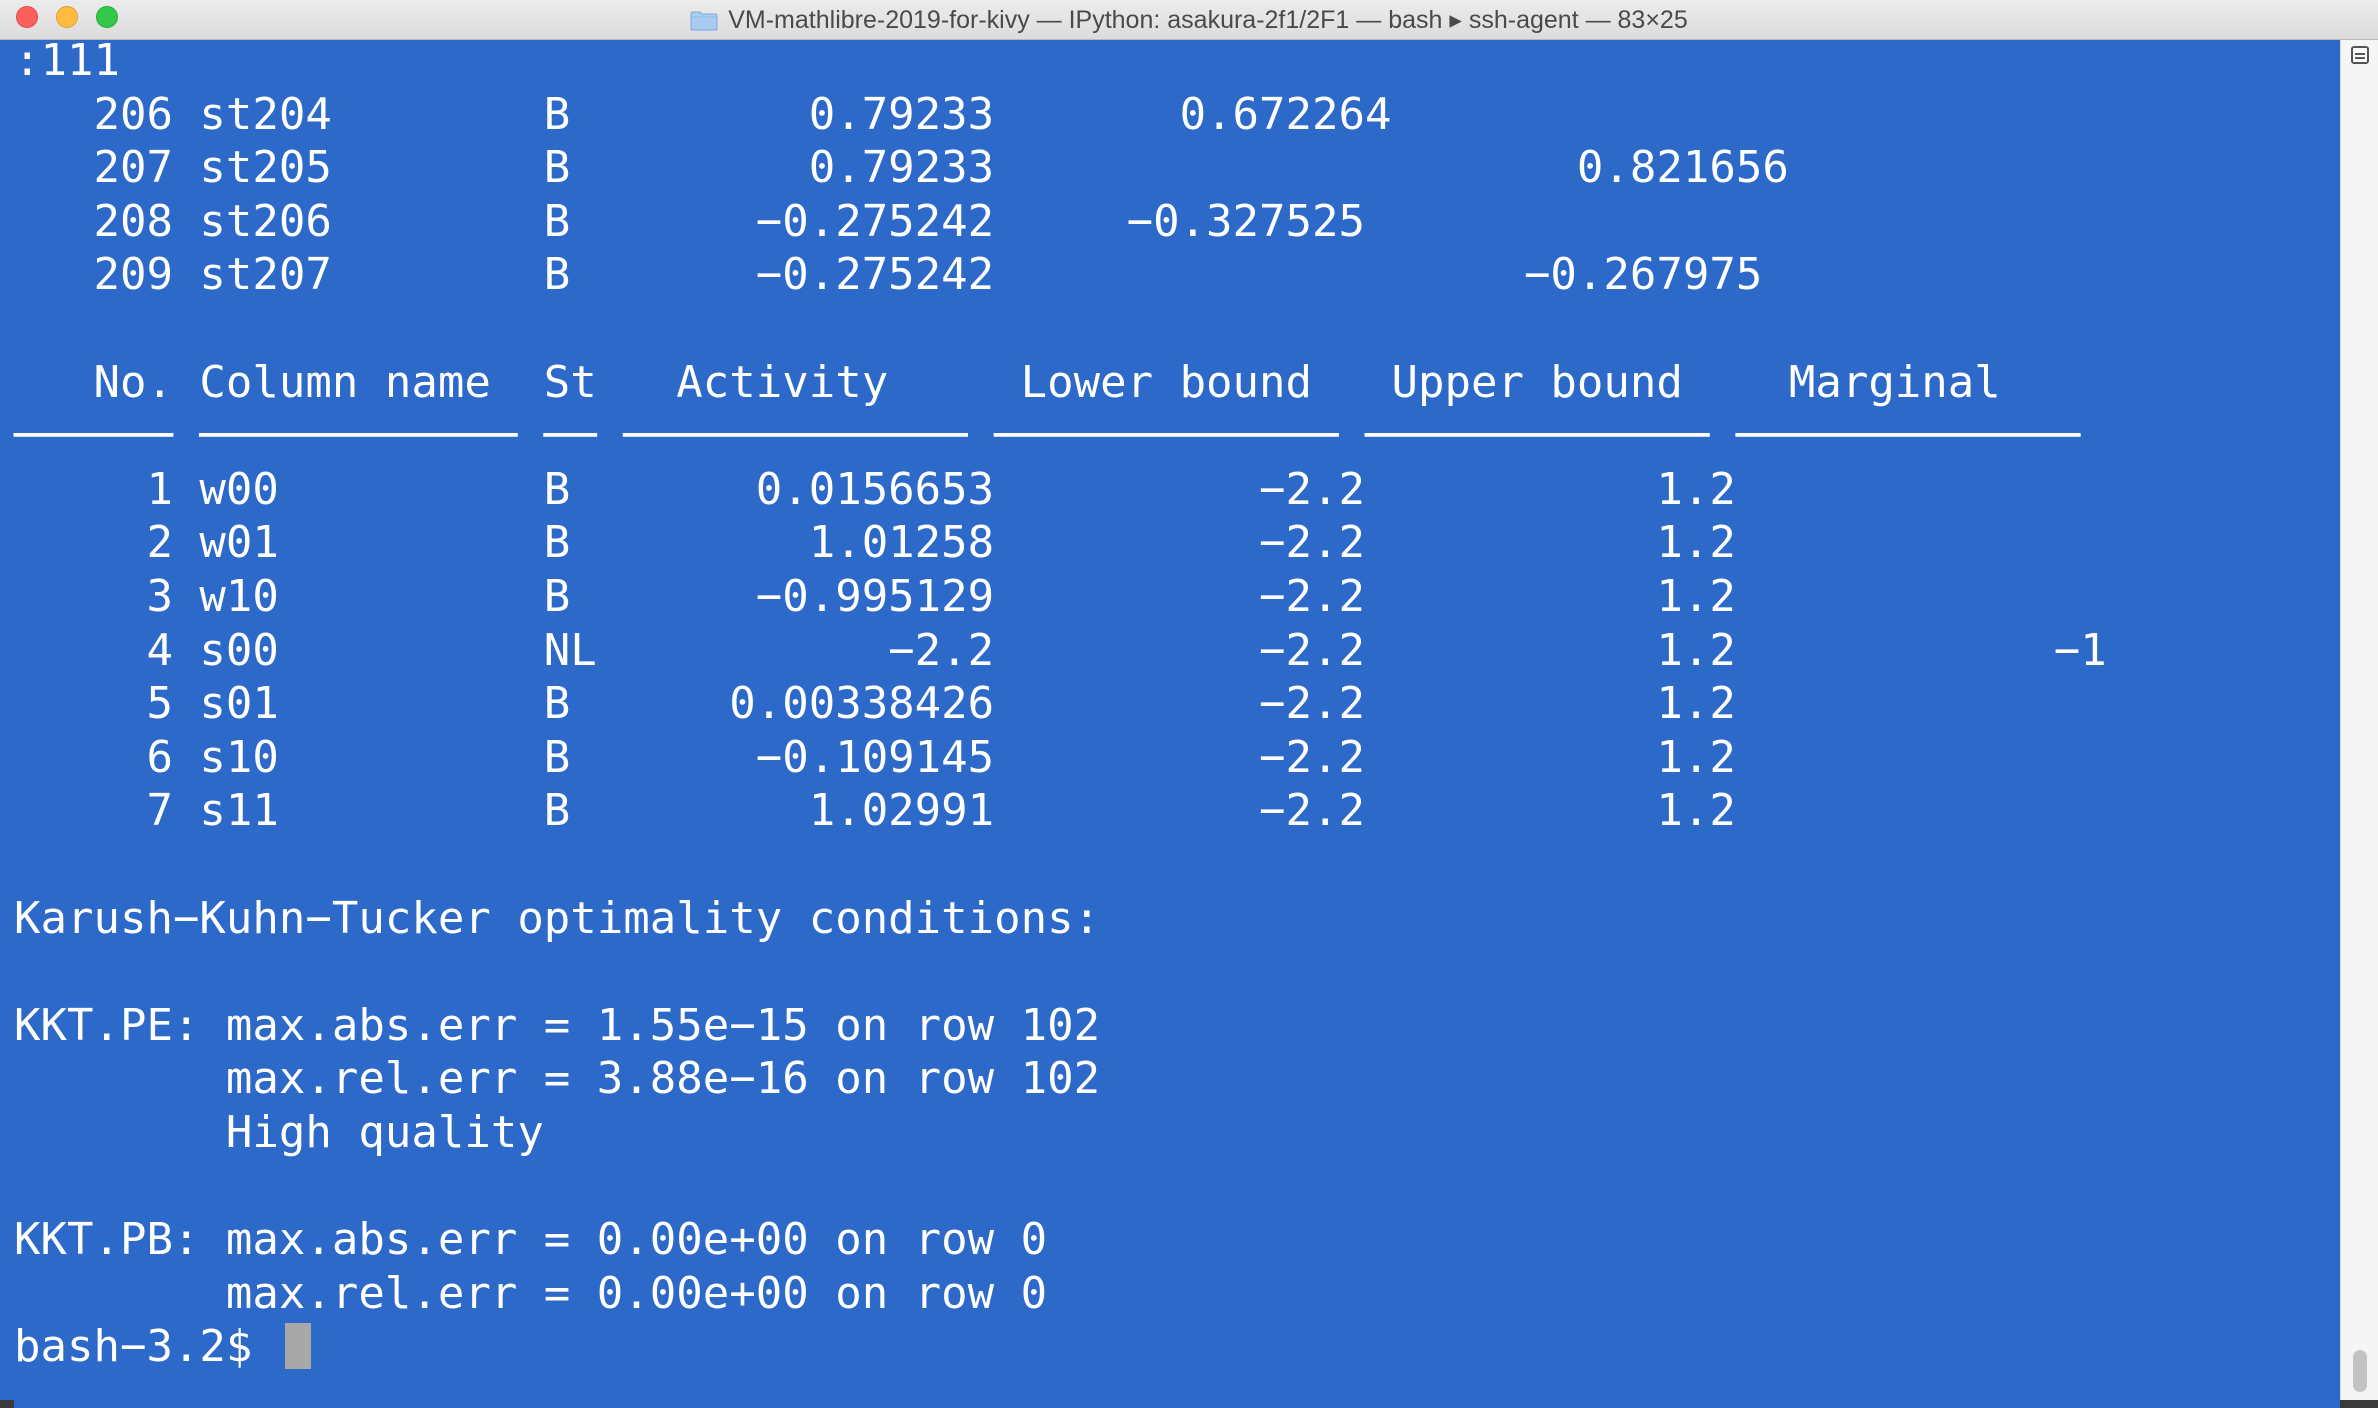 This screenshot has width=2378, height=1408. Describe the element at coordinates (875, 704) in the screenshot. I see `terminal-line: 5 s01 B 0.00338426 −2.2 1.2` at that location.